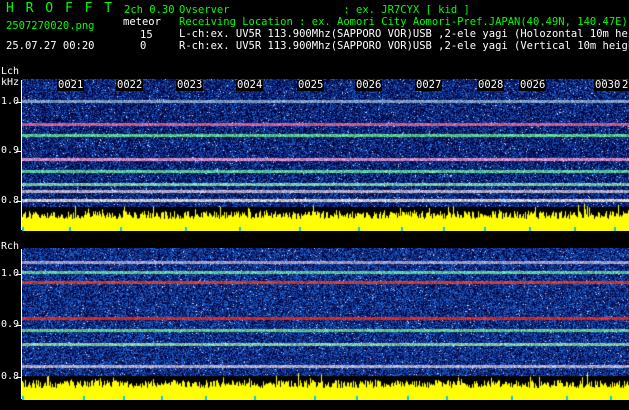  Describe the element at coordinates (60, 8) in the screenshot. I see `app-title: H R O F F T` at that location.